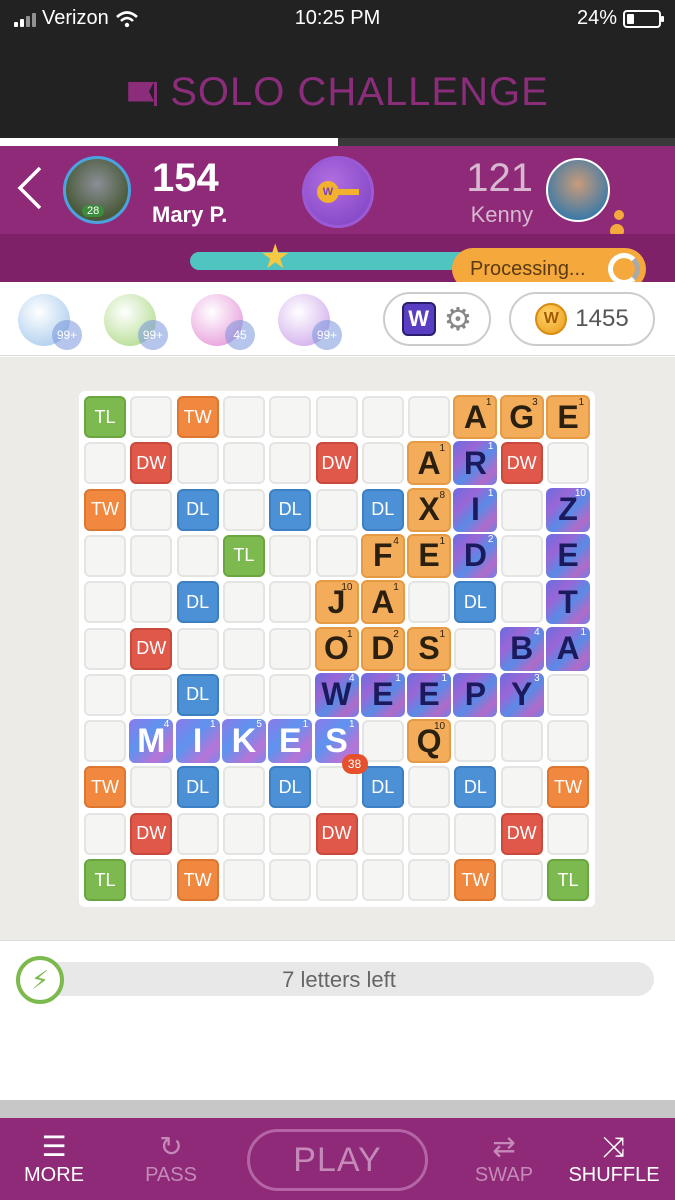  Describe the element at coordinates (136, 322) in the screenshot. I see `radar-powerup-icon: 99+` at that location.